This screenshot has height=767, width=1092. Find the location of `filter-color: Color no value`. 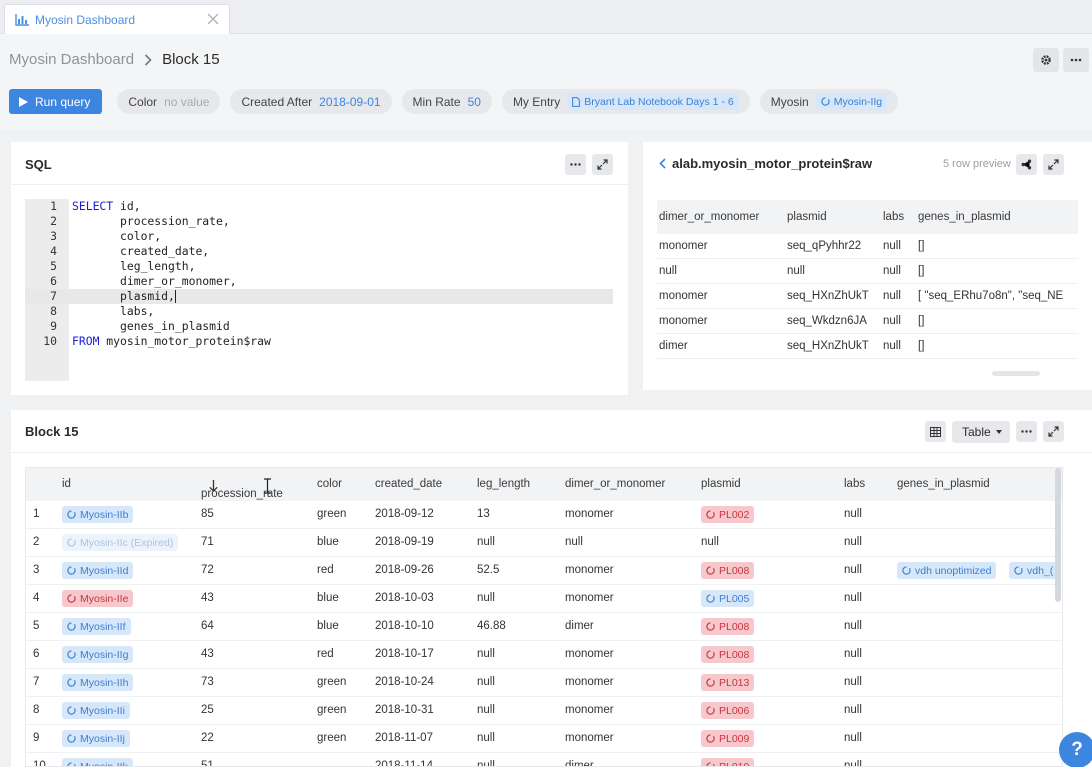

filter-color: Color no value is located at coordinates (169, 101).